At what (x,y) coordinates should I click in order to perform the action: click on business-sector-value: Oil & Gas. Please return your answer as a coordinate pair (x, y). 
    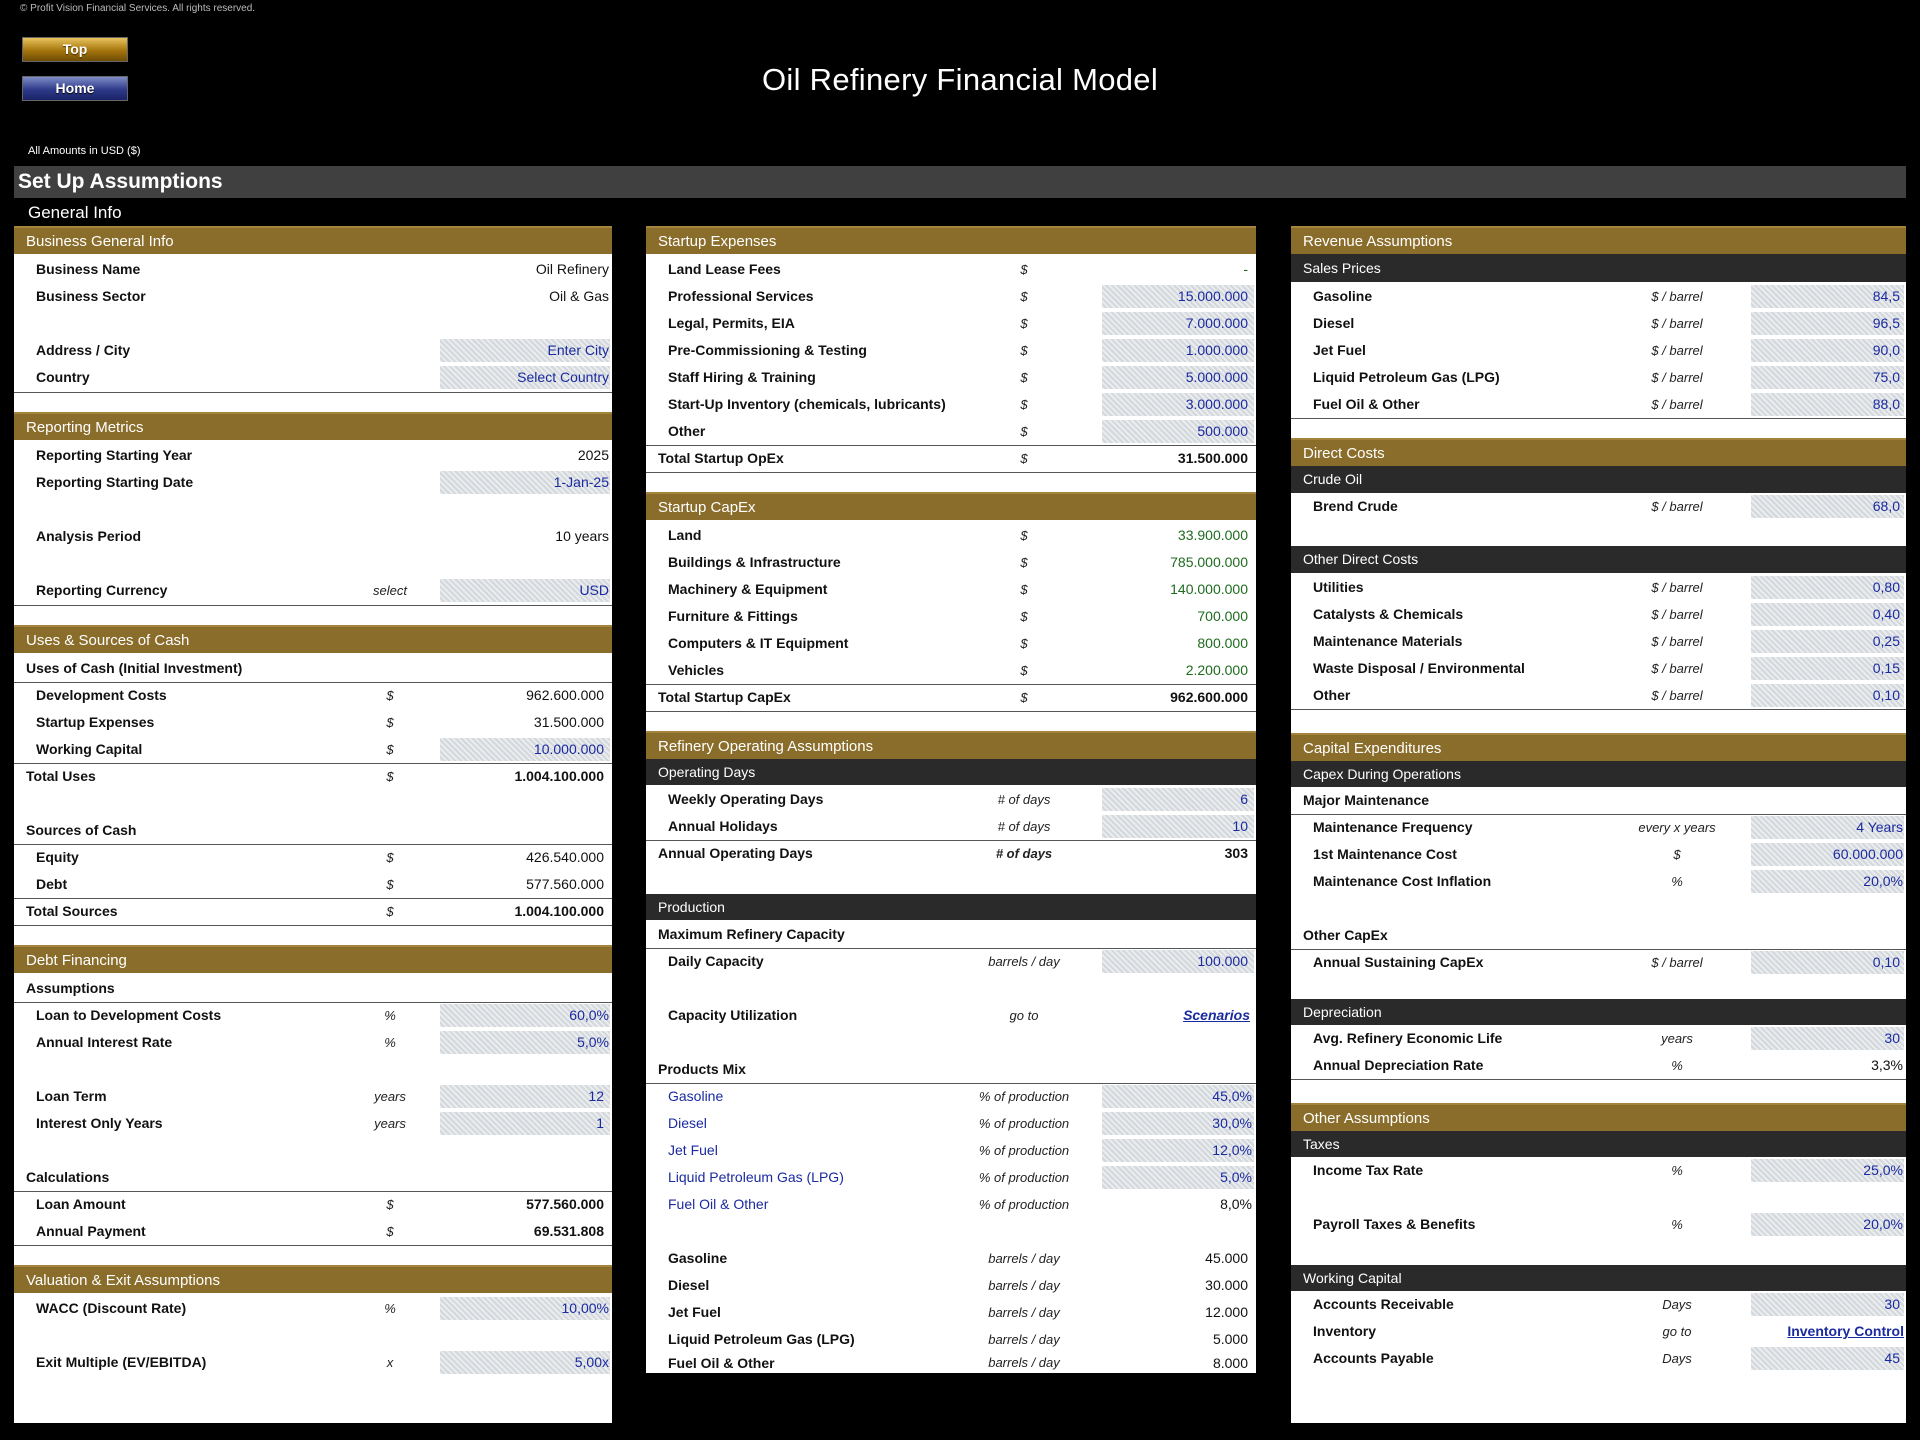
    Looking at the image, I should click on (579, 296).